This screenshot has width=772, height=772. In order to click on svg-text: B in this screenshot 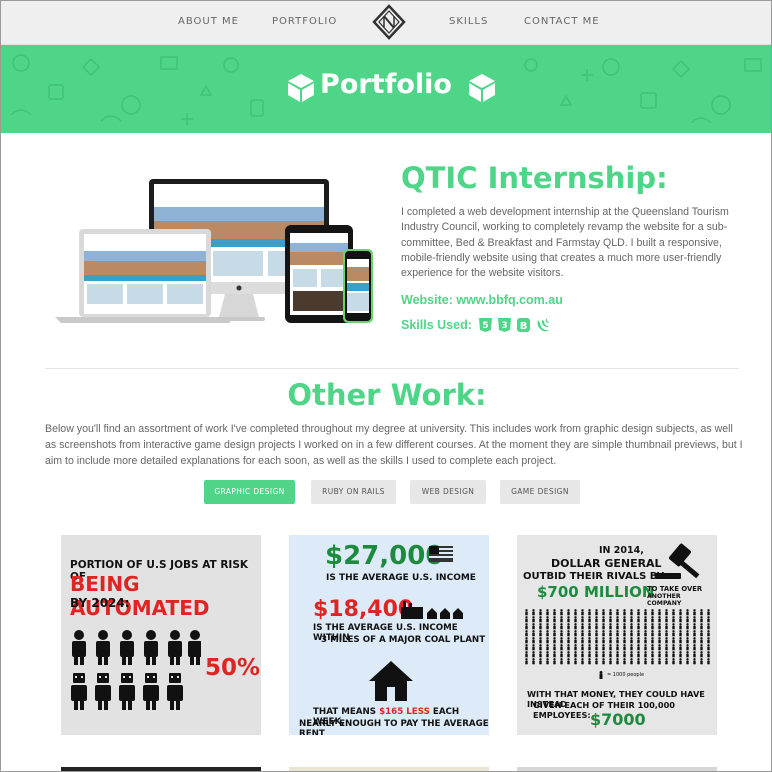, I will do `click(524, 326)`.